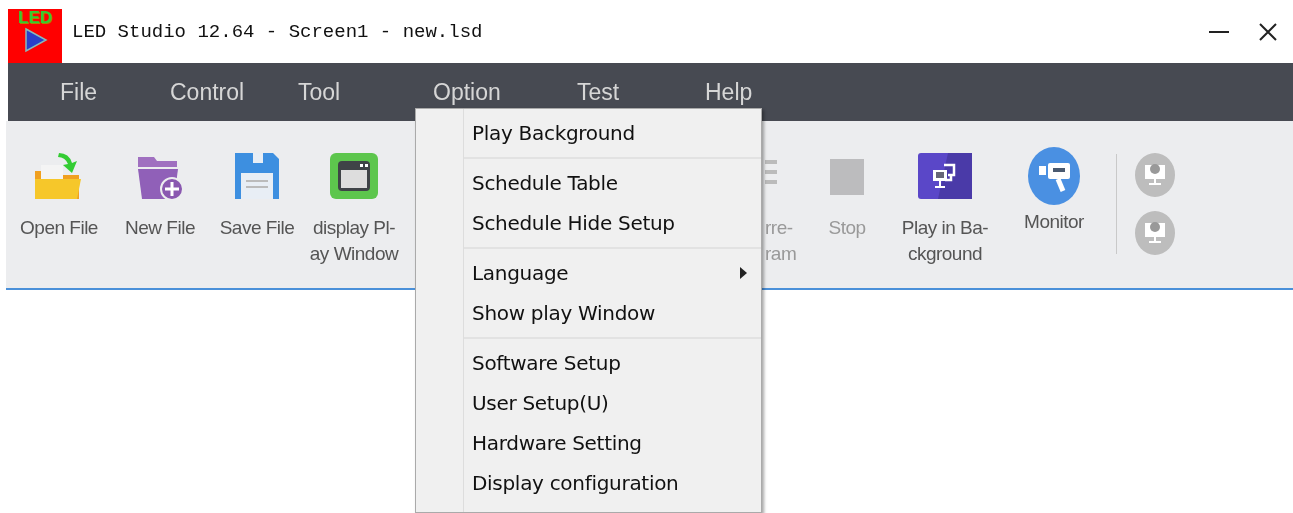  Describe the element at coordinates (612, 133) in the screenshot. I see `menu-option: Play Background` at that location.